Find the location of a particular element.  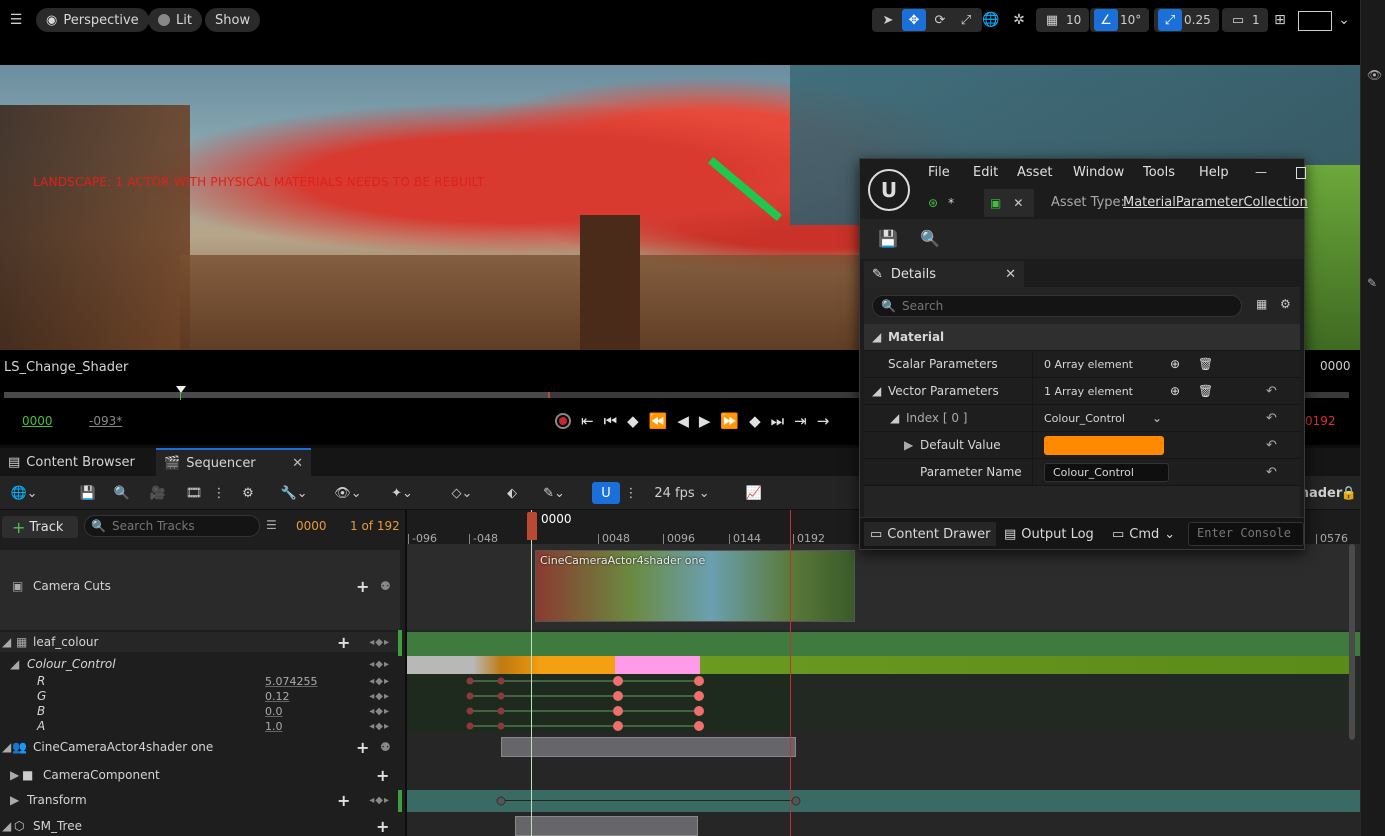

wrench-icon: 🔧⌄ is located at coordinates (294, 493).